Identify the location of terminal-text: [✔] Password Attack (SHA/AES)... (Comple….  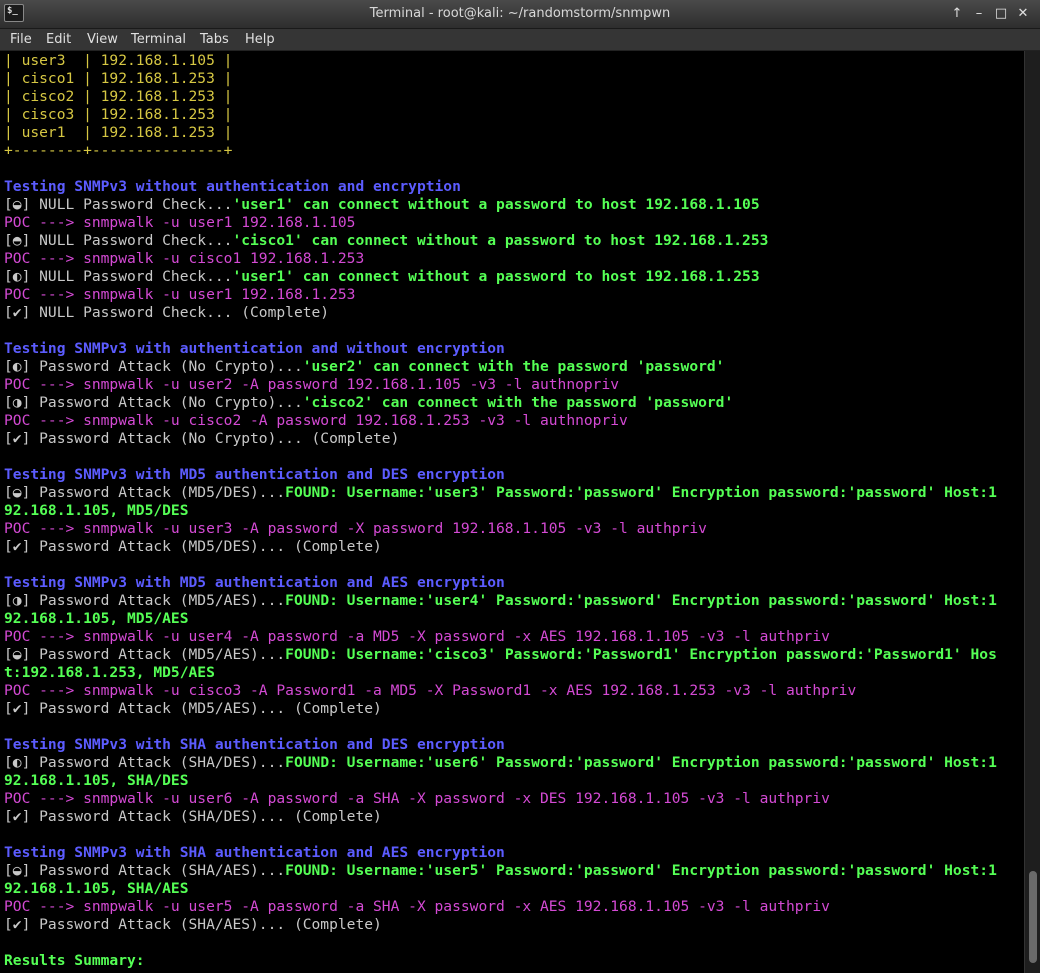
(193, 924).